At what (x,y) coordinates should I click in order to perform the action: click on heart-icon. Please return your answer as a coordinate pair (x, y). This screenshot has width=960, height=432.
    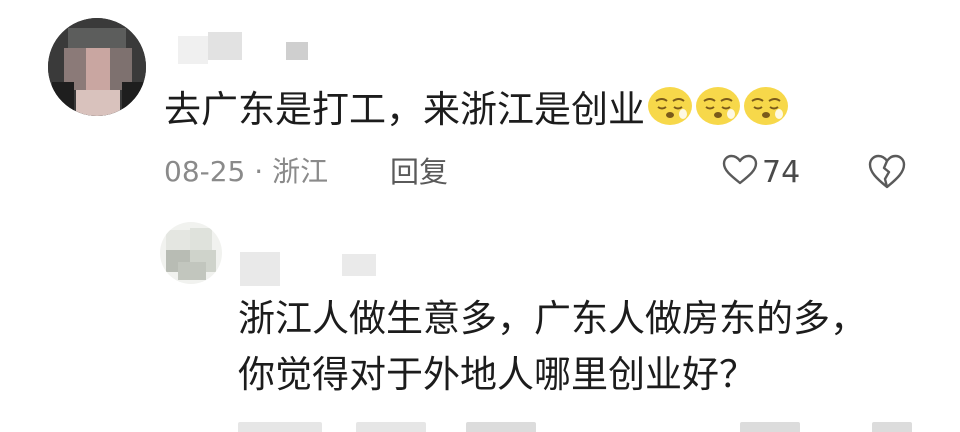
    Looking at the image, I should click on (740, 172).